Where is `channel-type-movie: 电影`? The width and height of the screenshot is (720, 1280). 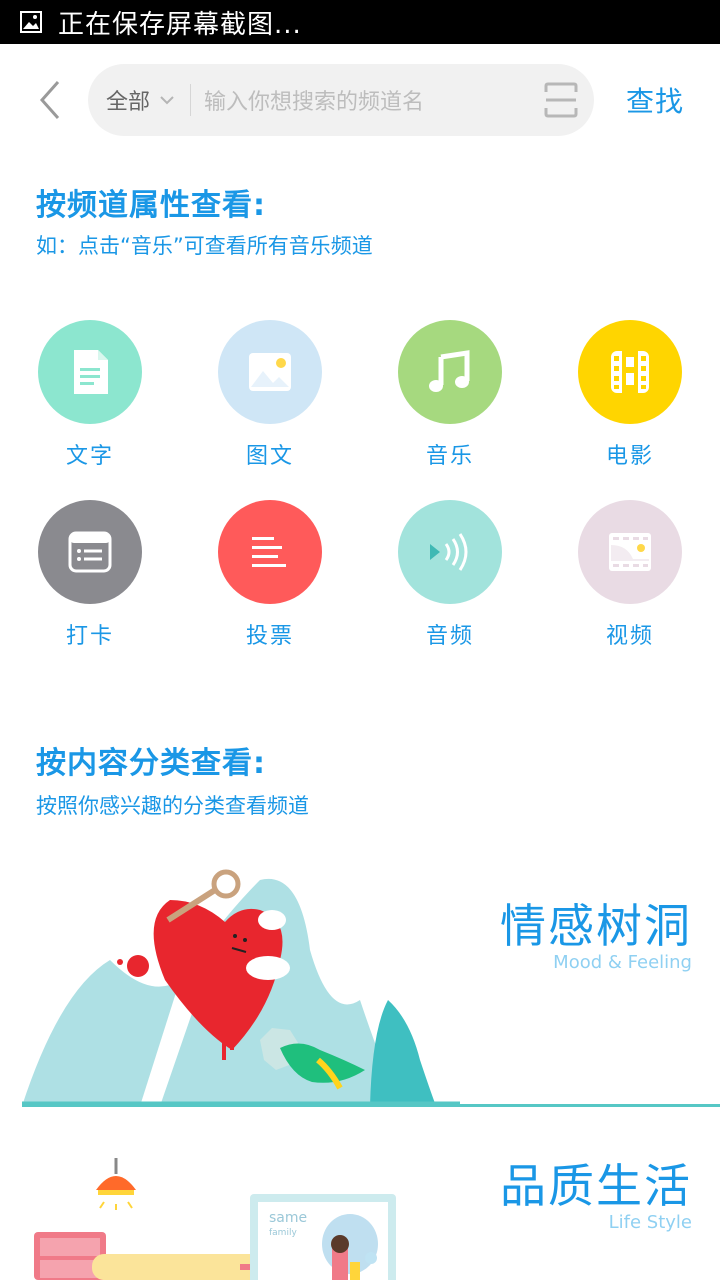
channel-type-movie: 电影 is located at coordinates (632, 400).